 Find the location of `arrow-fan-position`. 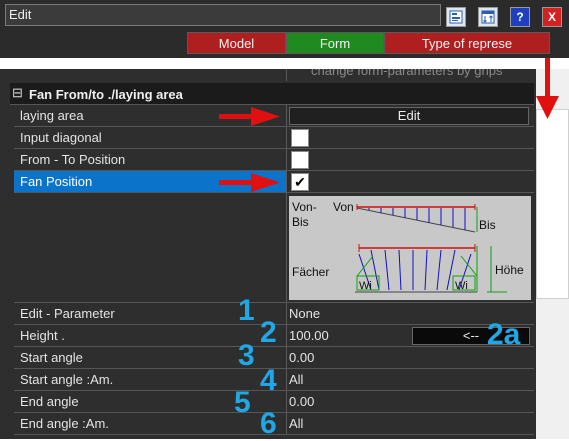

arrow-fan-position is located at coordinates (235, 182).